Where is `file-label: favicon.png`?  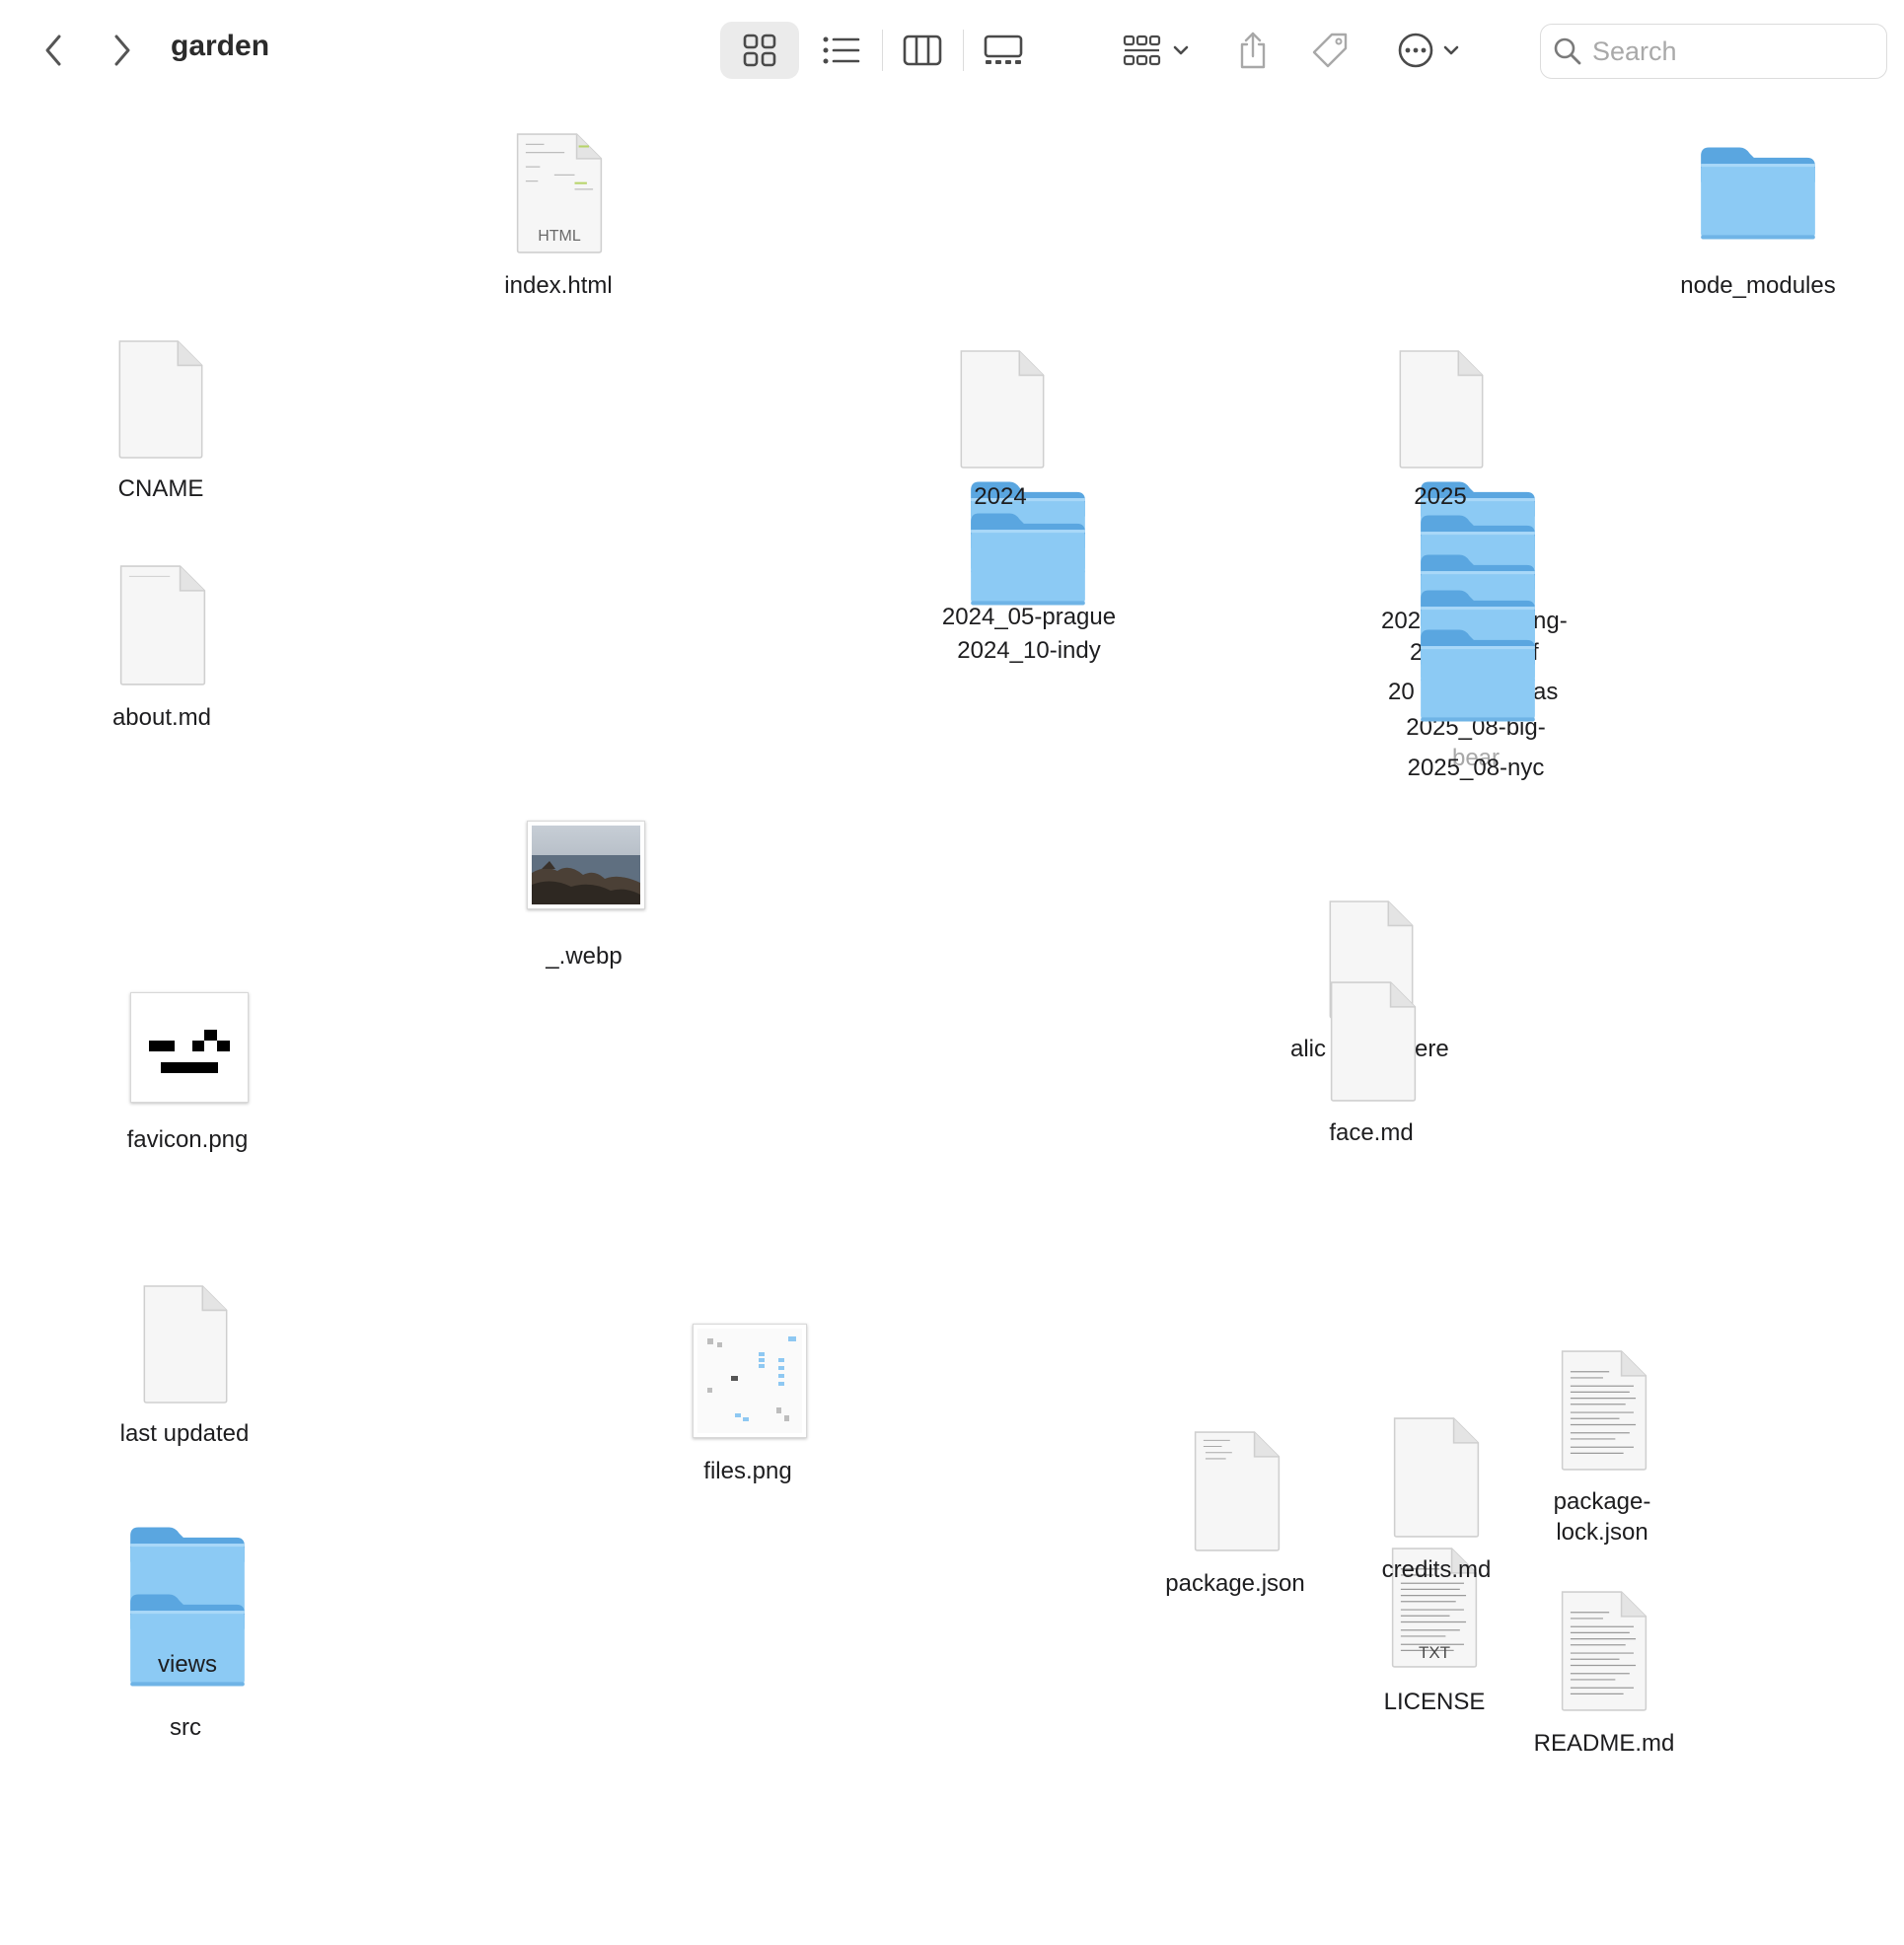 file-label: favicon.png is located at coordinates (187, 1139).